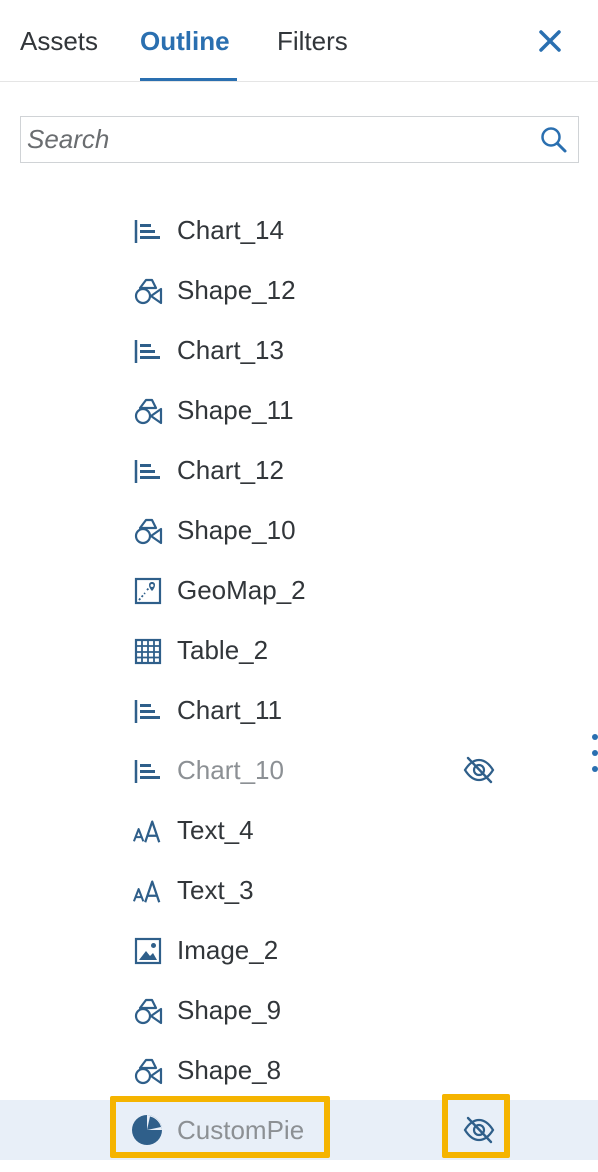 The width and height of the screenshot is (598, 1172). Describe the element at coordinates (223, 650) in the screenshot. I see `outline-item-label: Table_2` at that location.